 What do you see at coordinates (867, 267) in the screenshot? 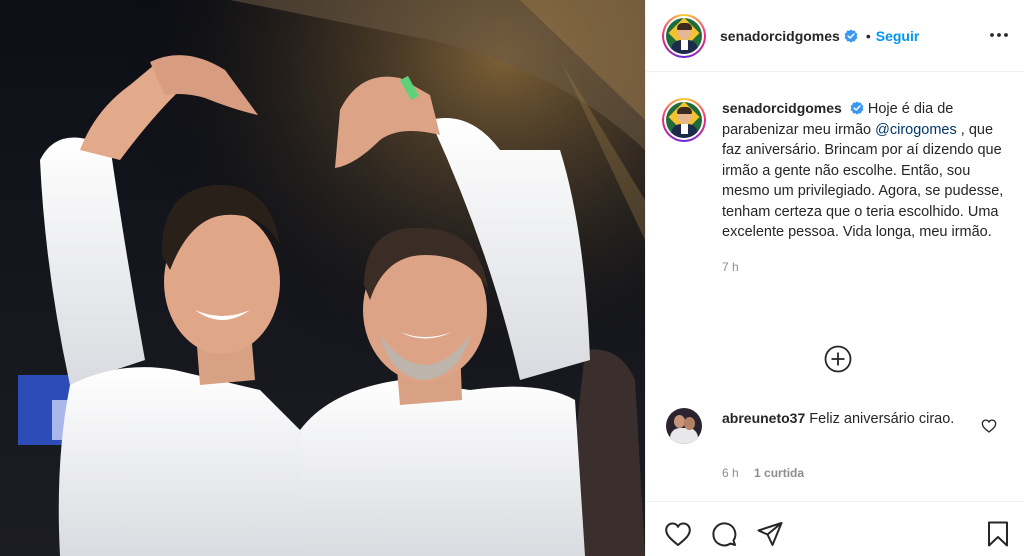
I see `caption-timestamp: 7 h` at bounding box center [867, 267].